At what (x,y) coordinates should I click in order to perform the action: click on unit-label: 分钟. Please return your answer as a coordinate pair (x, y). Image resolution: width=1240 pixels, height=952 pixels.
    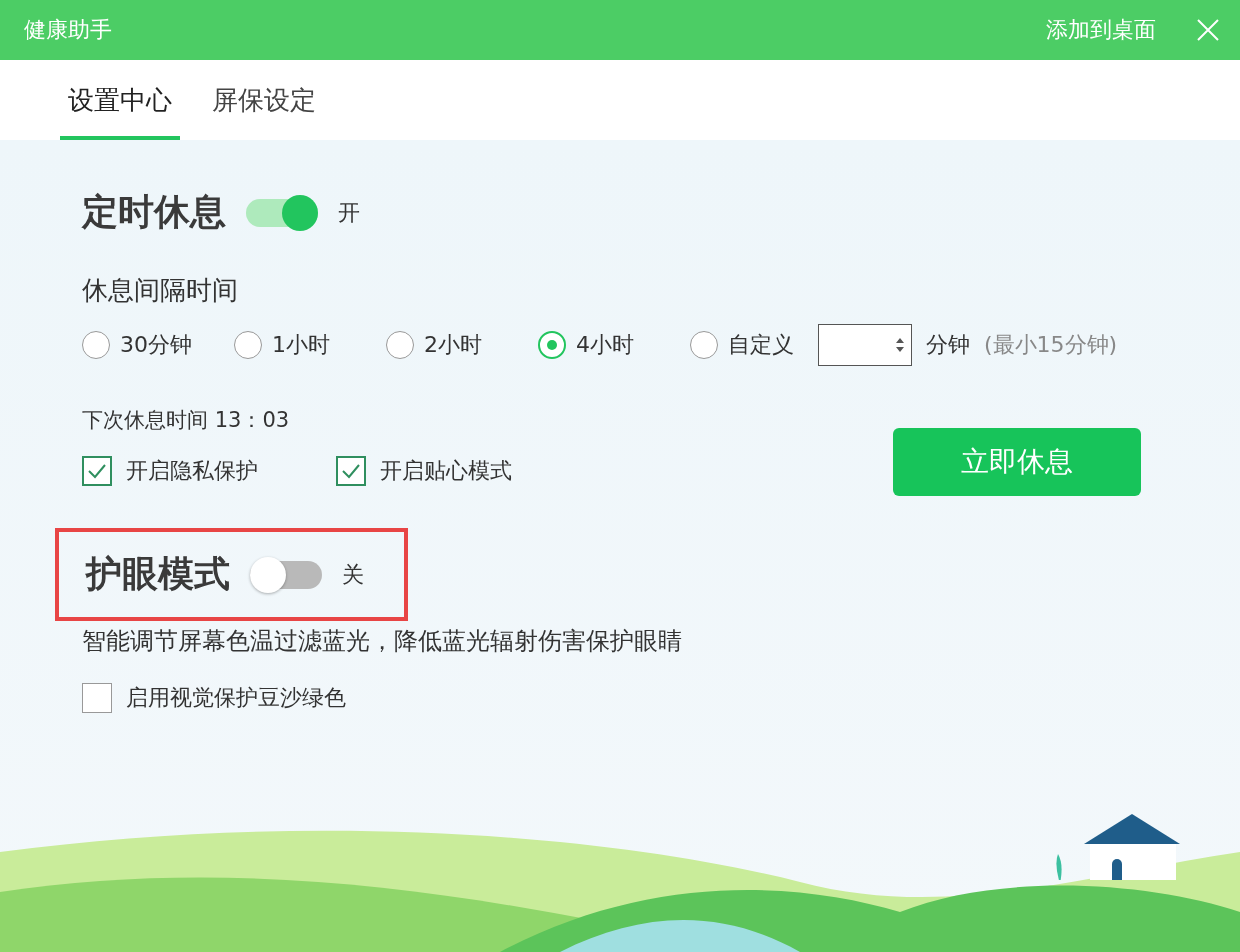
    Looking at the image, I should click on (948, 345).